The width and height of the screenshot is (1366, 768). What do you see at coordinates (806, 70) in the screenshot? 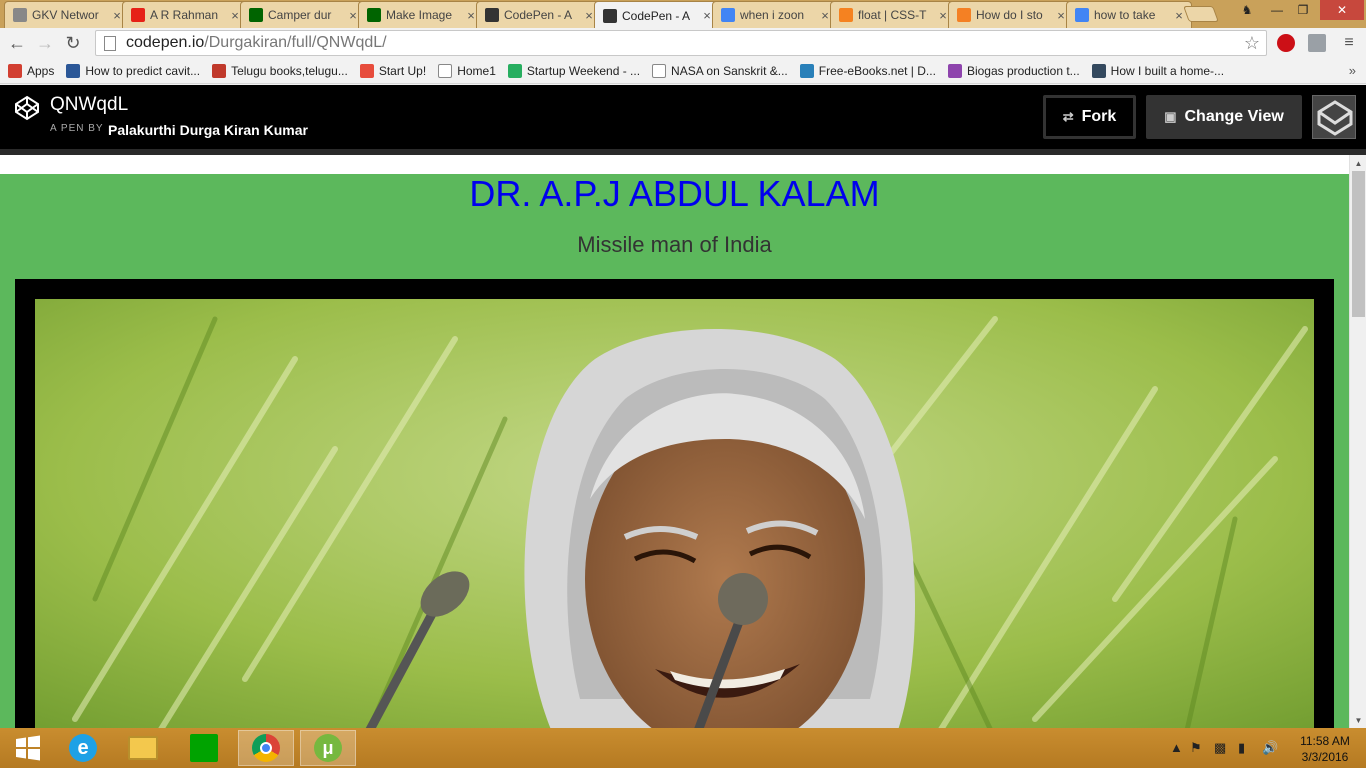
I see `ebook-icon` at bounding box center [806, 70].